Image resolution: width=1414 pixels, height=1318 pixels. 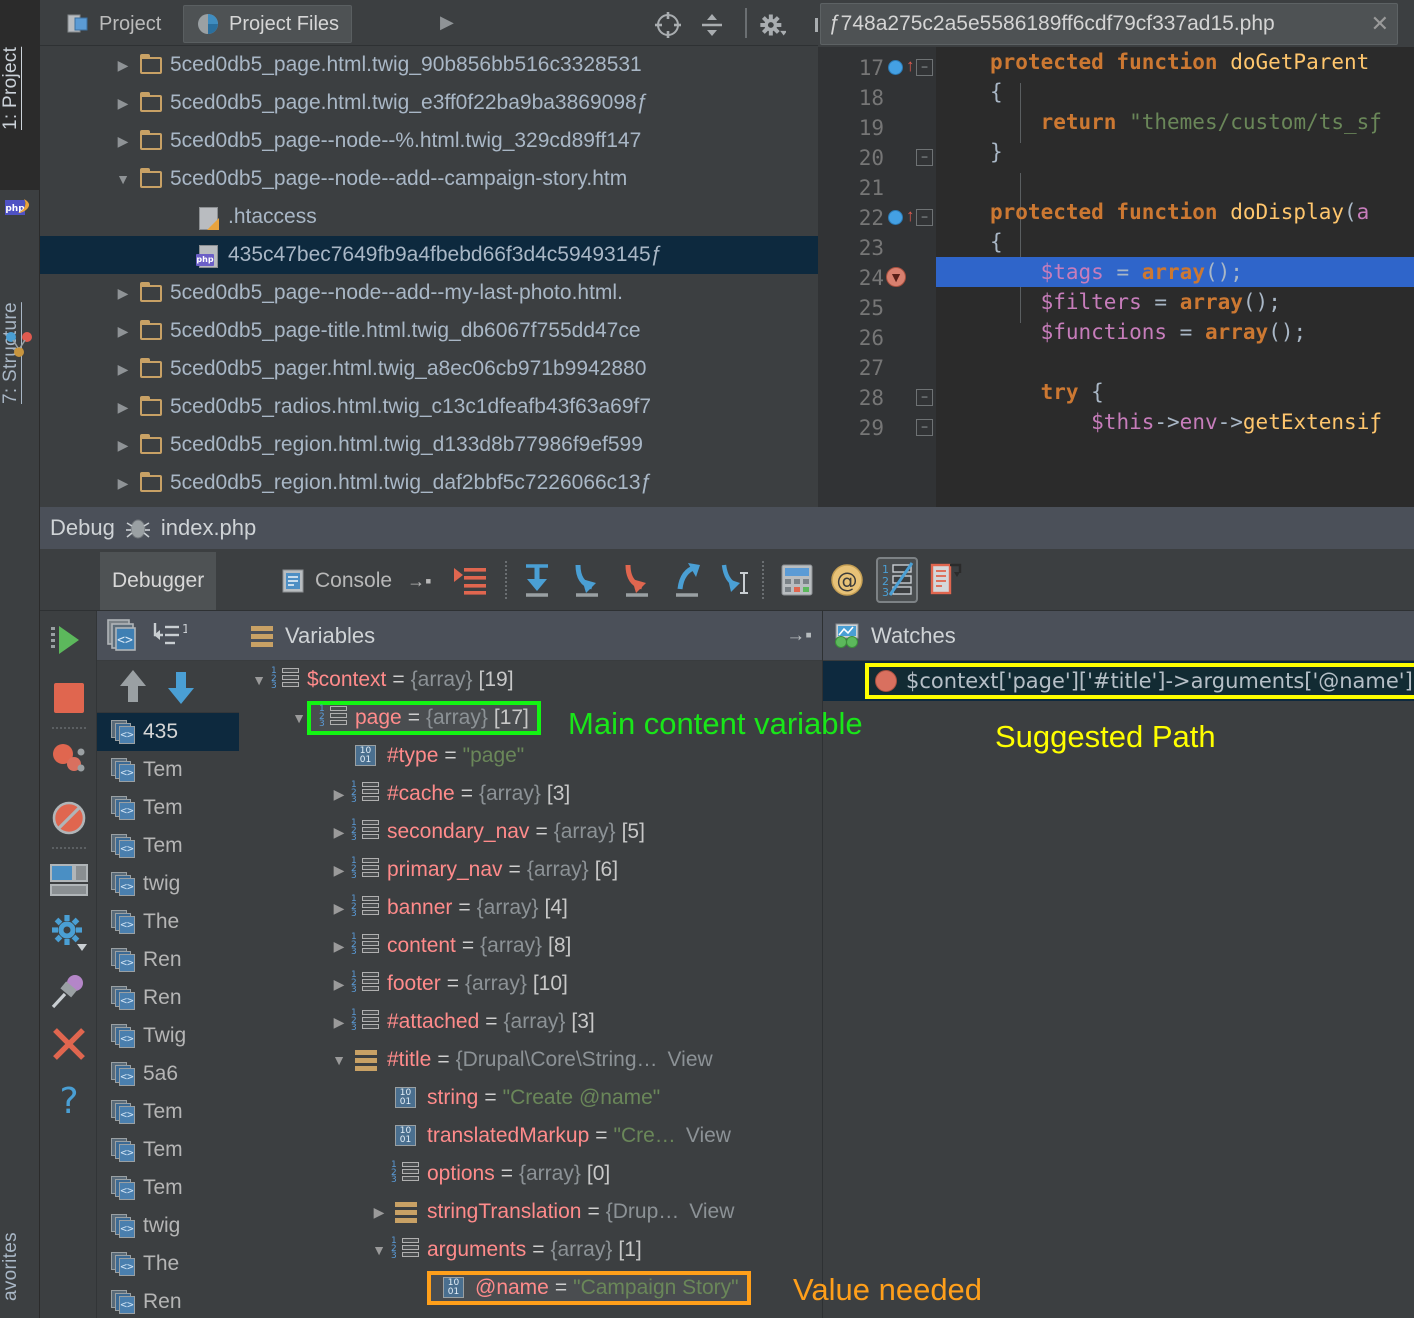 I want to click on variable-row: ▼ 1 2 3 arguments = {array} [1], so click(x=530, y=1250).